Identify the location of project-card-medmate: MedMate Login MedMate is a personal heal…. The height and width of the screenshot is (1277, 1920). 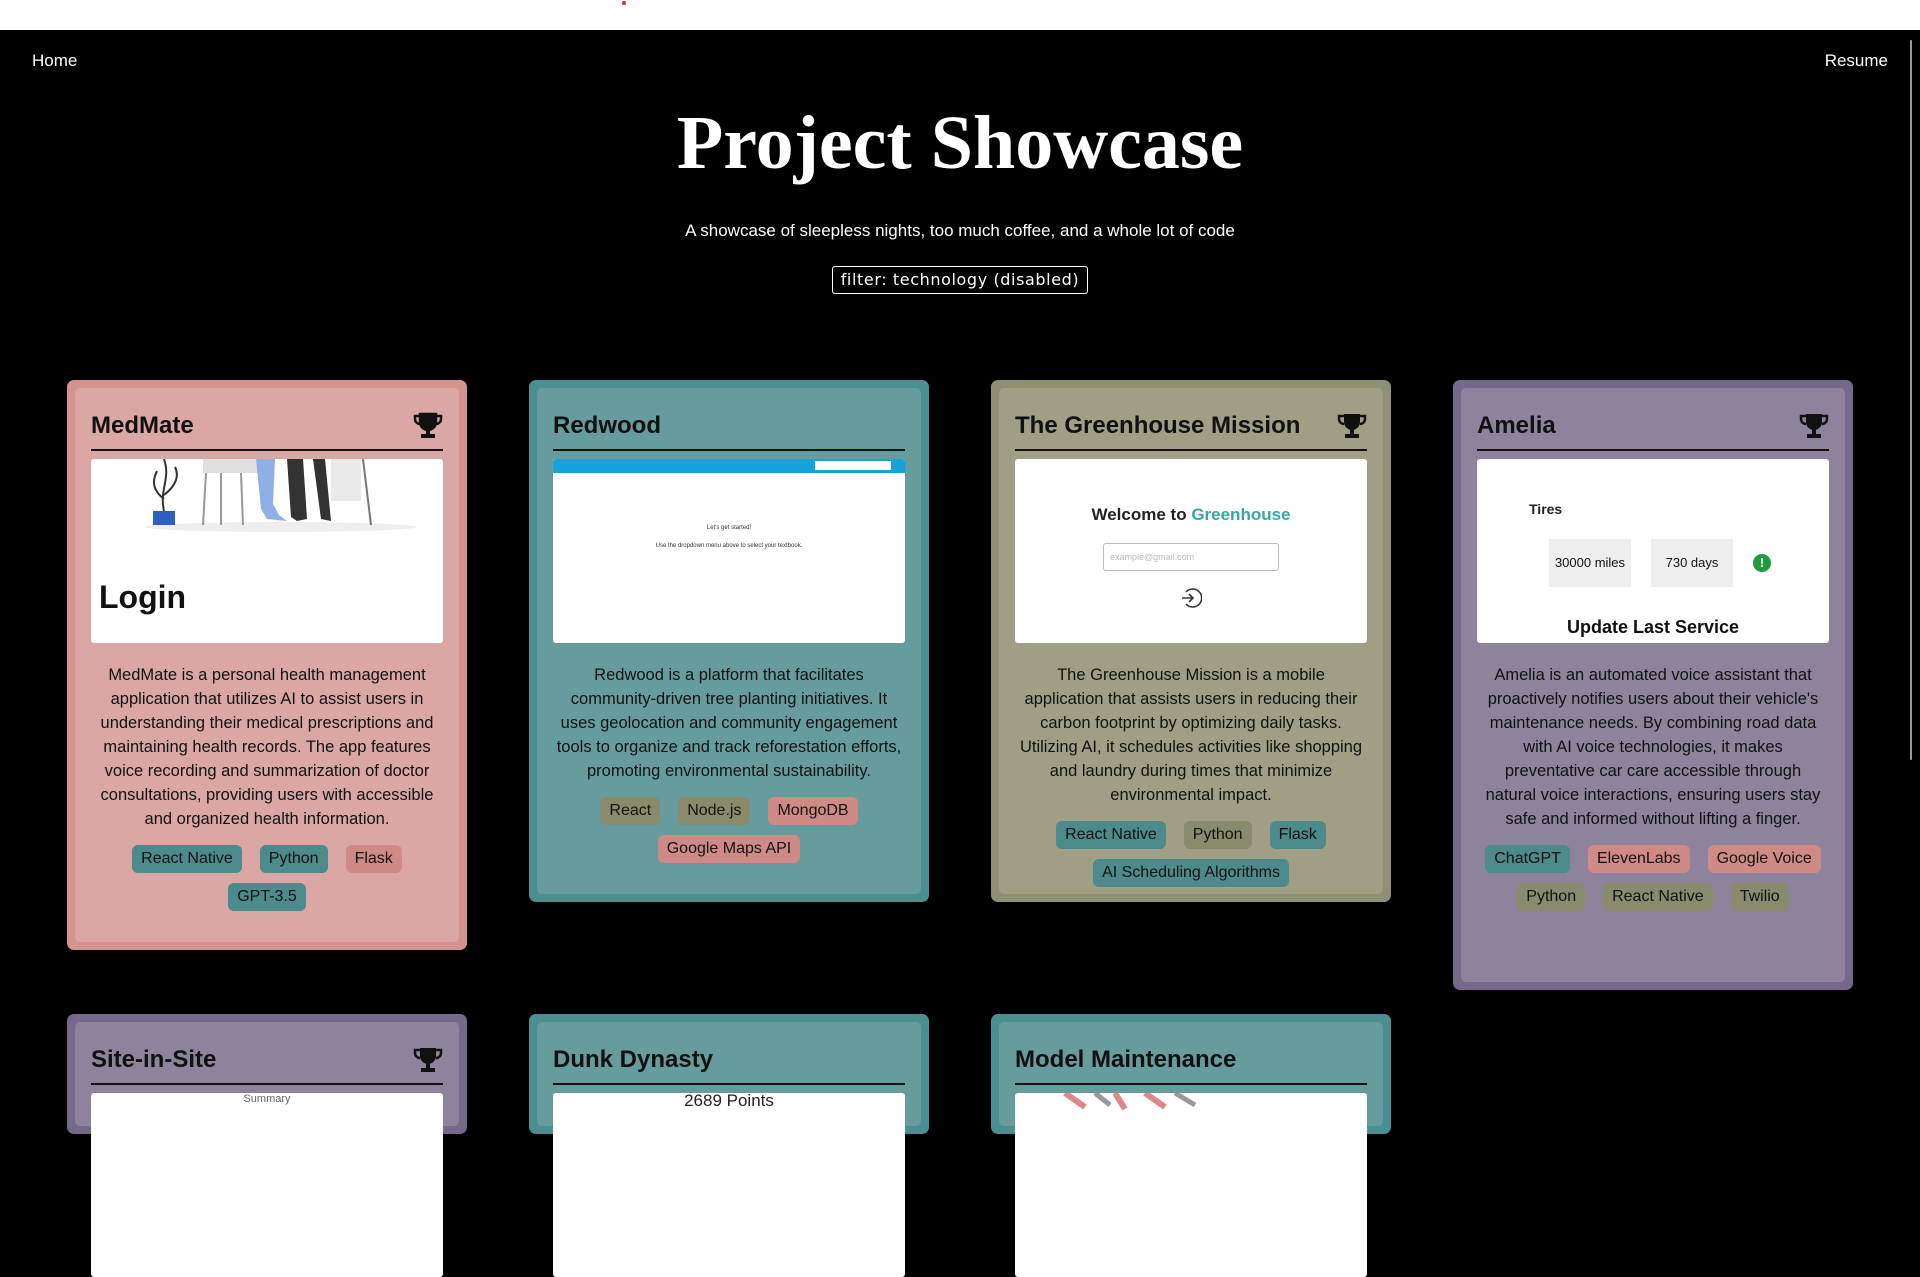
(267, 665).